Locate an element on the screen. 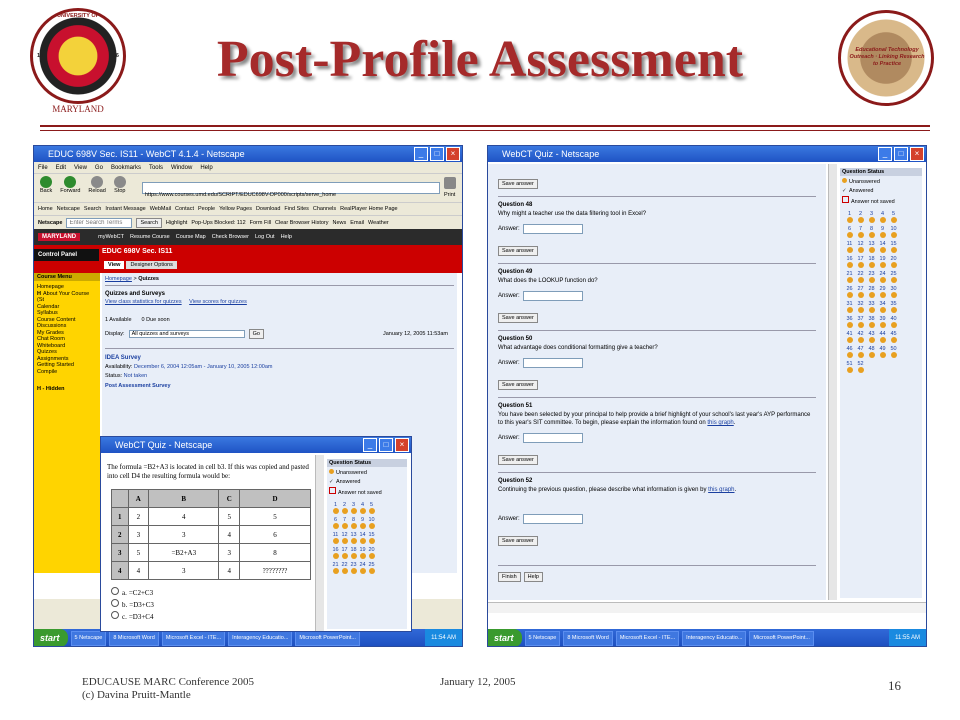 The image size is (960, 720). question-status-item: 46 is located at coordinates (849, 352).